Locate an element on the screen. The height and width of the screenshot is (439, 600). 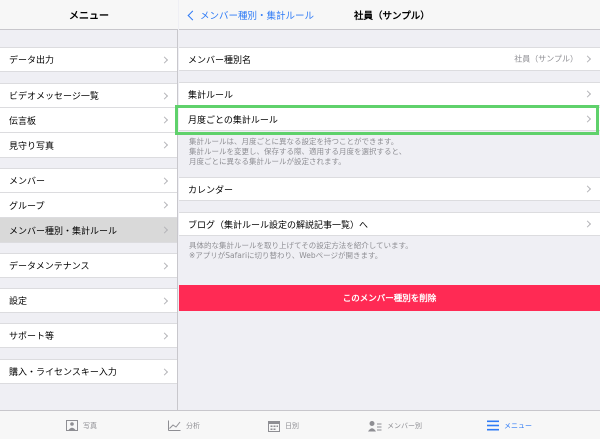
tab-by-member: メンバー別 is located at coordinates (395, 425).